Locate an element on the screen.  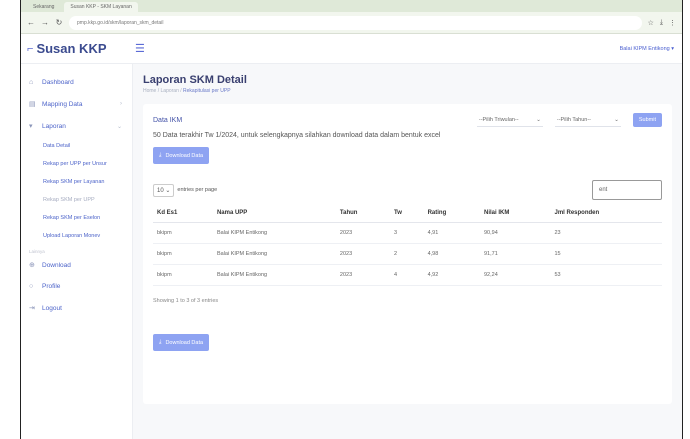
home-icon: ⌂ is located at coordinates (31, 82).